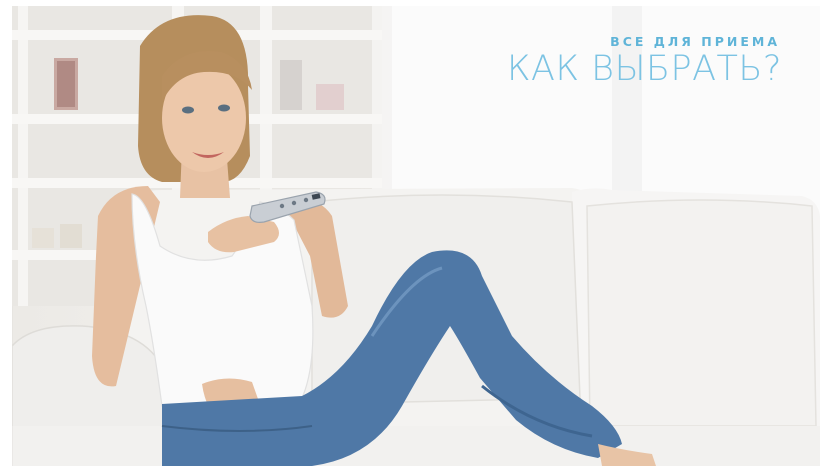 The image size is (820, 466). I want to click on headline: ВСЕ ДЛЯ ПРИЕМА КАК ВЫБРАТЬ?, so click(644, 61).